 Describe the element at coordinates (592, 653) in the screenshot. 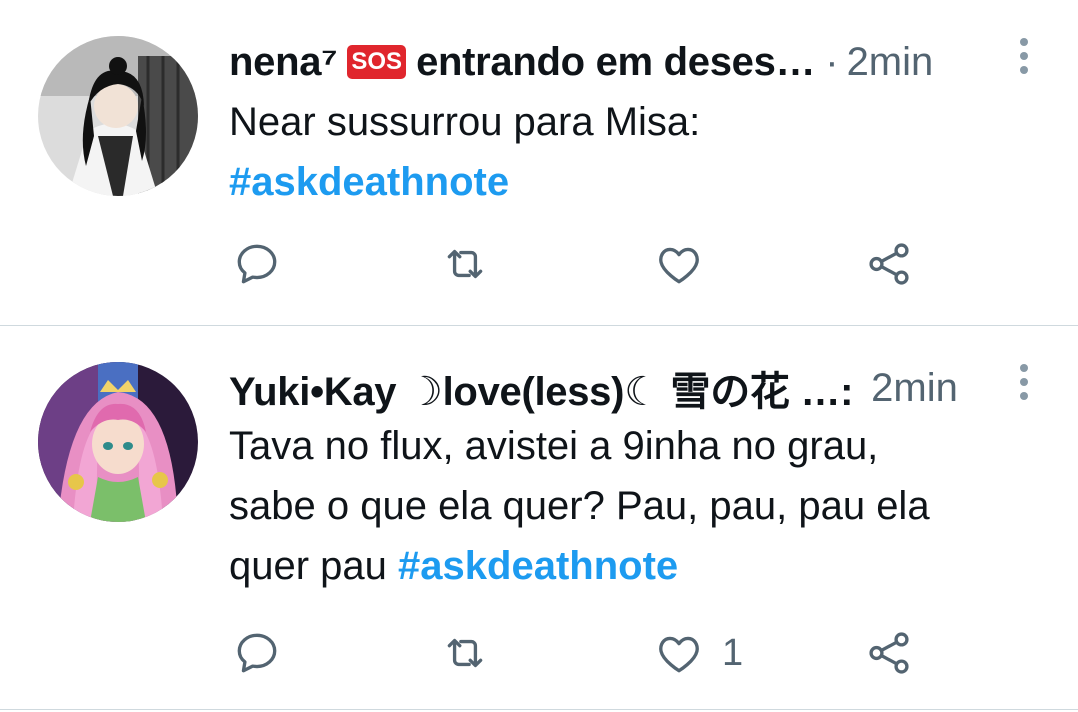

I see `tweet-actions: 1` at that location.